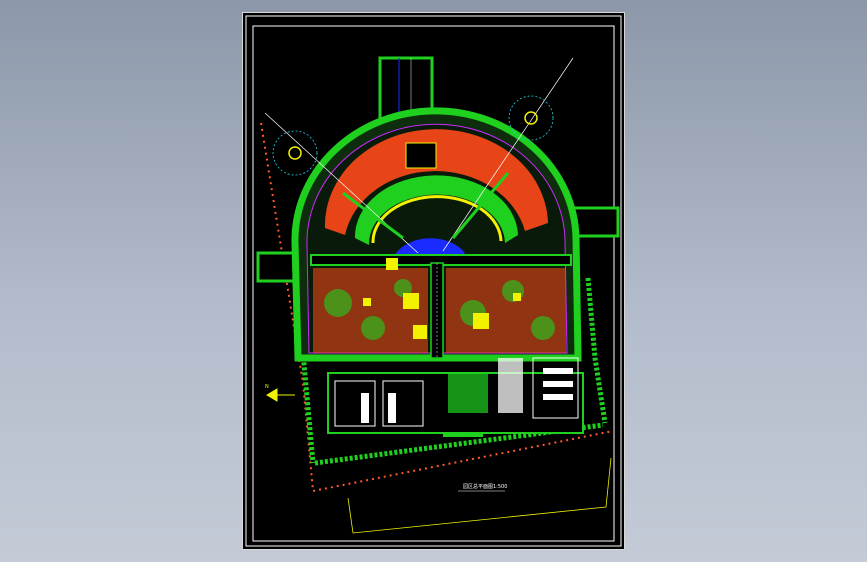  I want to click on nw-plaza, so click(295, 153).